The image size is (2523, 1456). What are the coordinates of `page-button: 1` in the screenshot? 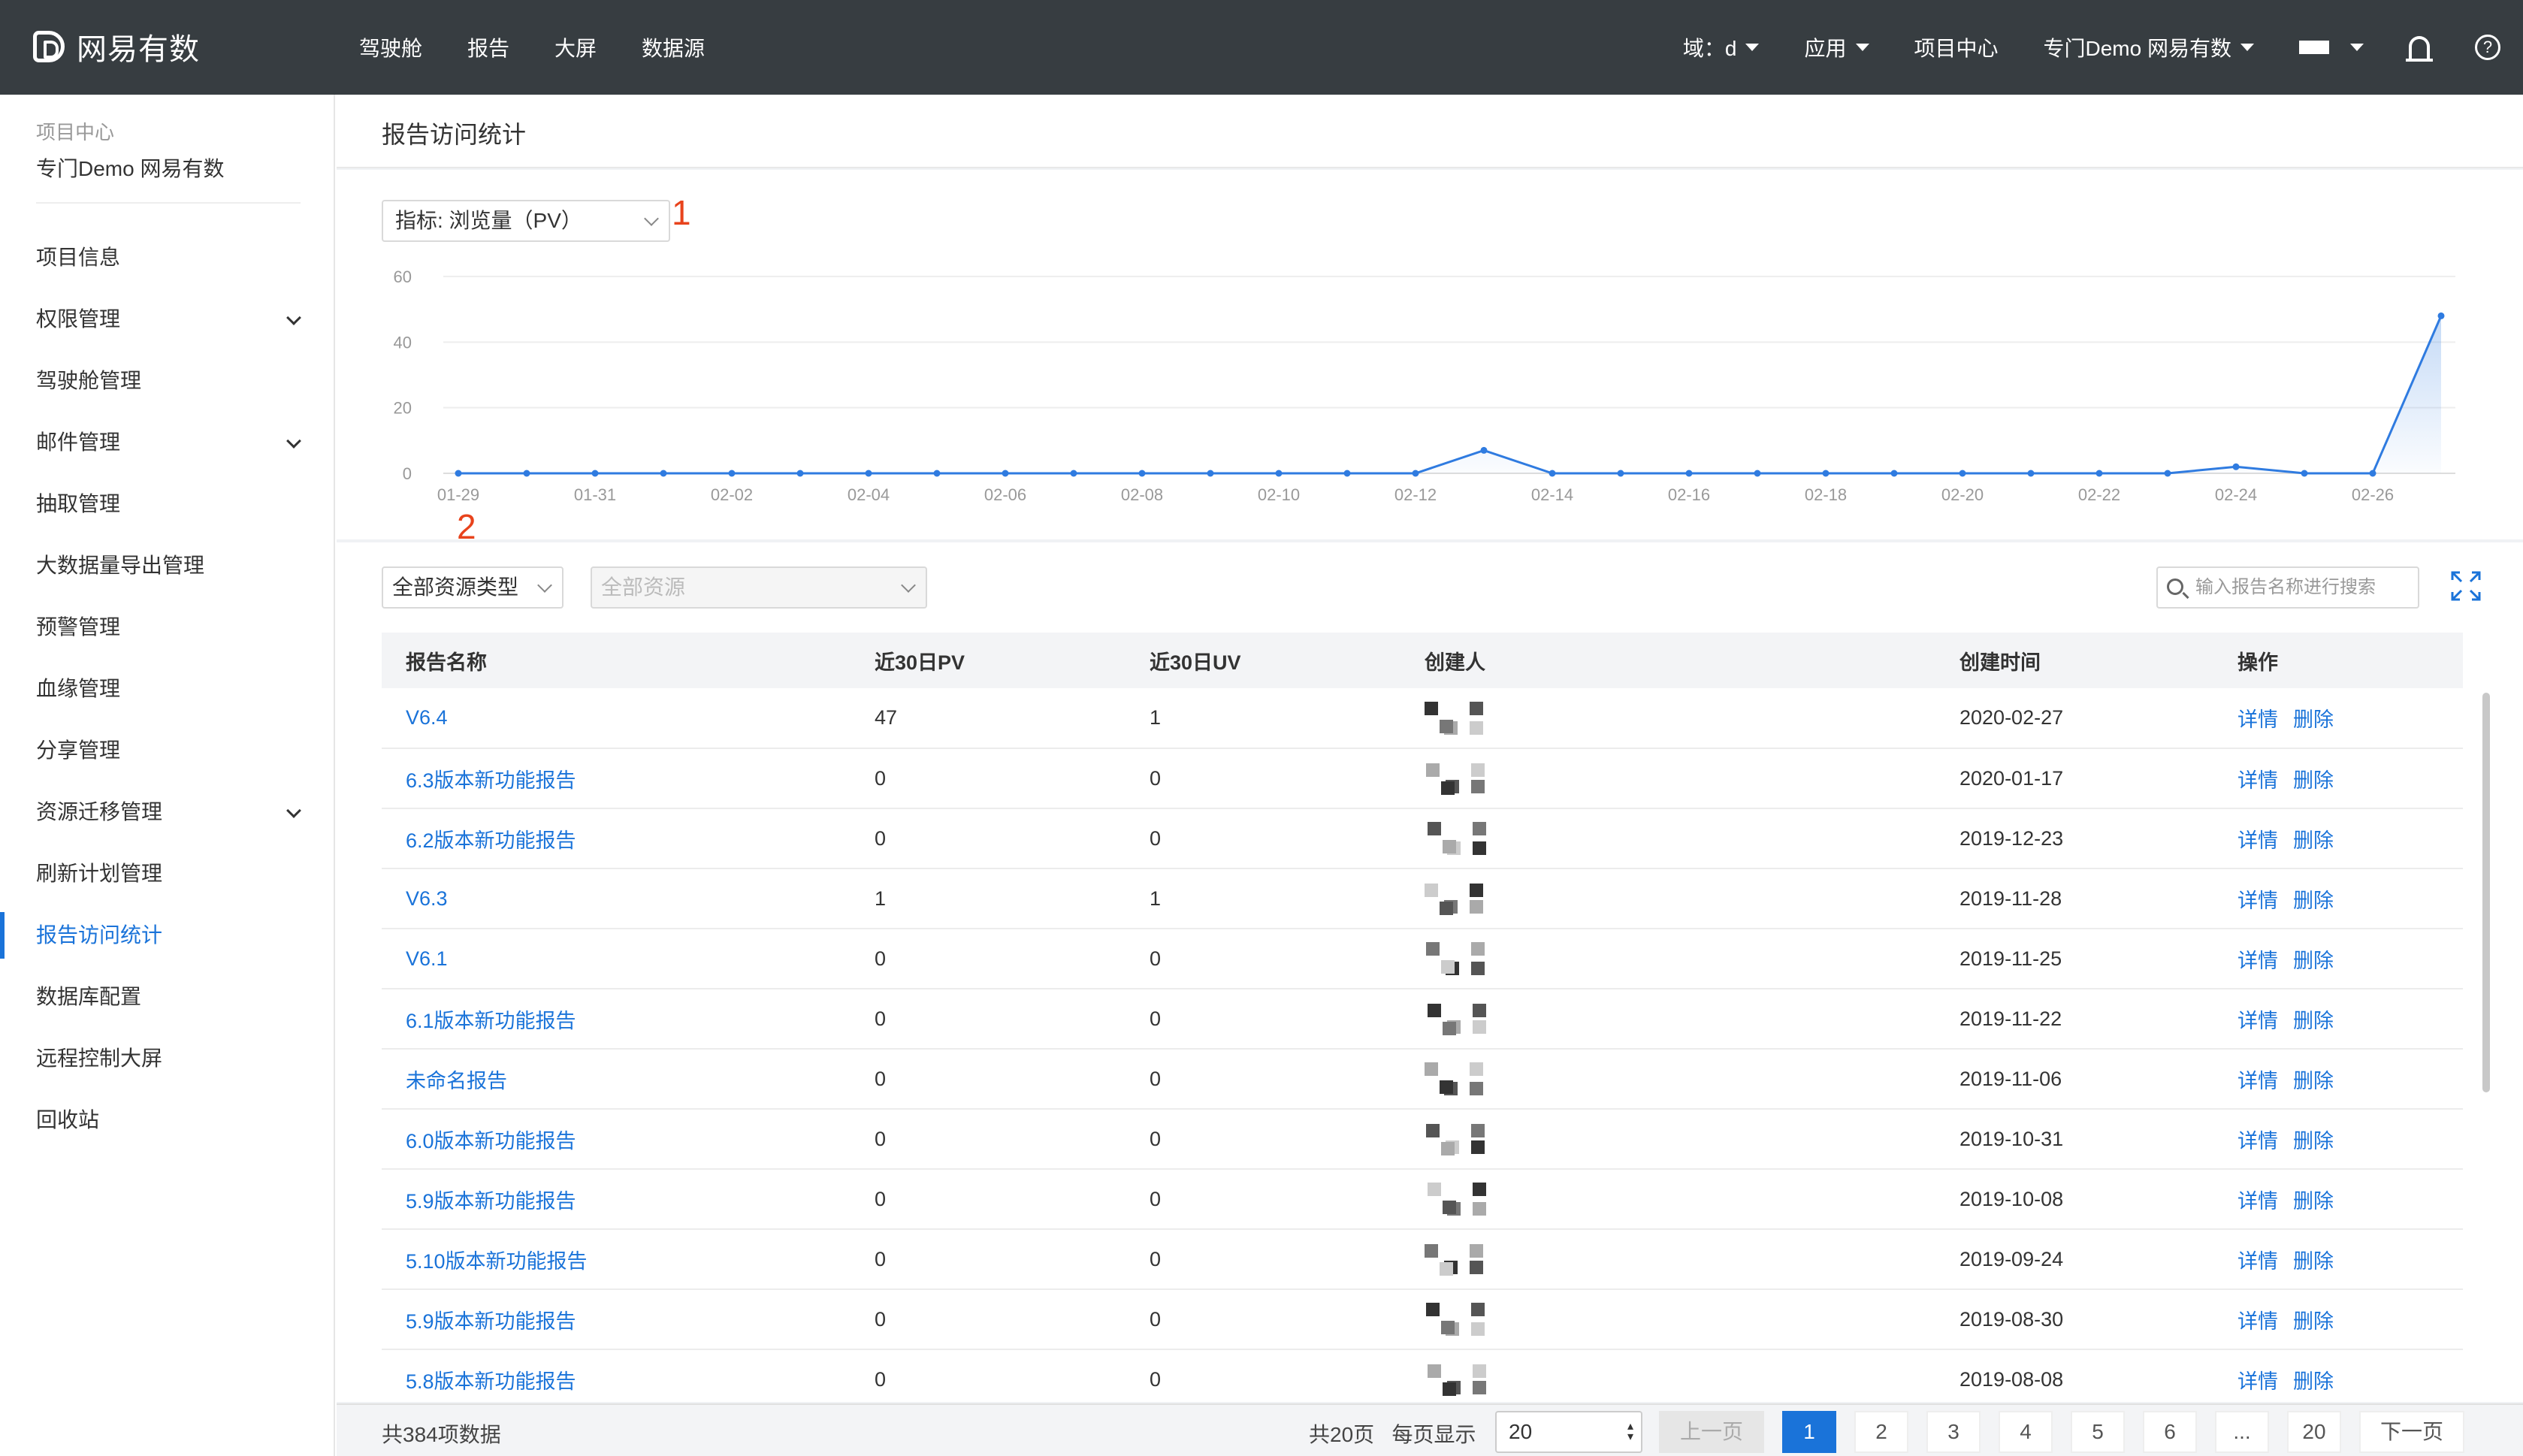 It's located at (1809, 1432).